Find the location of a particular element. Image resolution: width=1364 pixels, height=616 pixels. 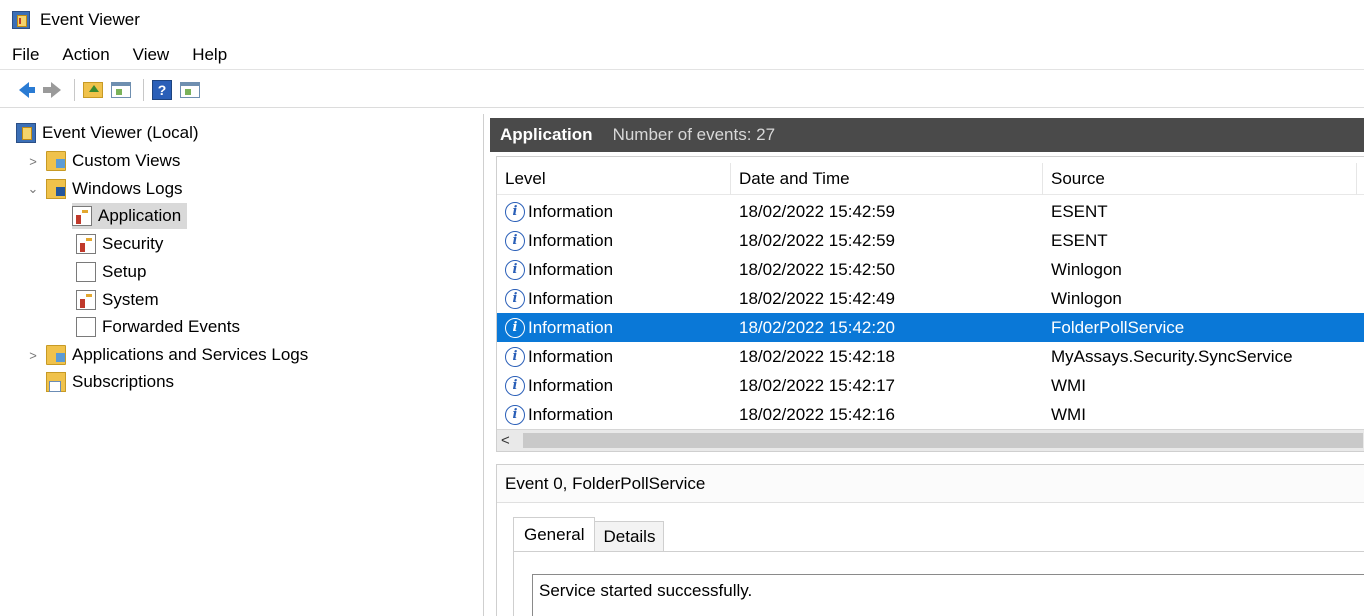

console-tree-icon is located at coordinates (121, 89).